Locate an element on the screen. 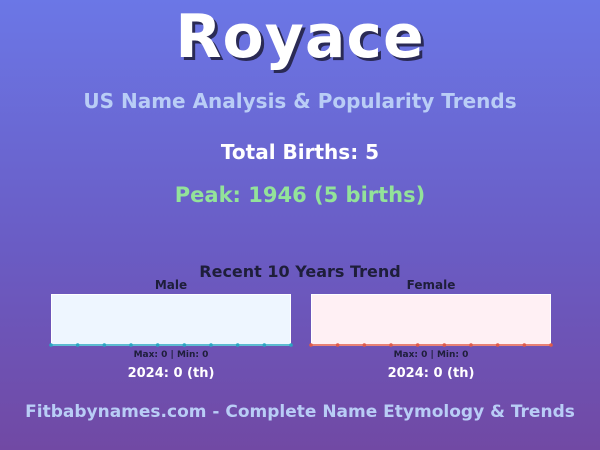 Image resolution: width=600 pixels, height=450 pixels. female-chart-background is located at coordinates (431, 320).